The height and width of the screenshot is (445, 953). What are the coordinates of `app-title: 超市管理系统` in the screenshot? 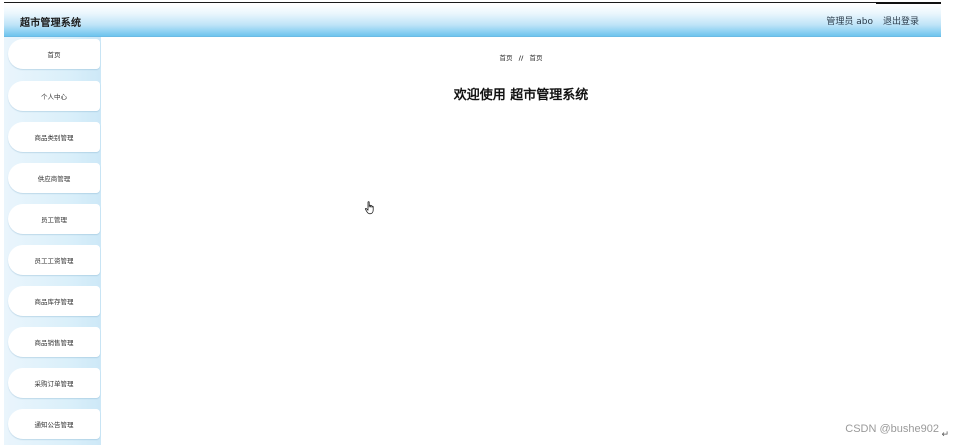 It's located at (51, 23).